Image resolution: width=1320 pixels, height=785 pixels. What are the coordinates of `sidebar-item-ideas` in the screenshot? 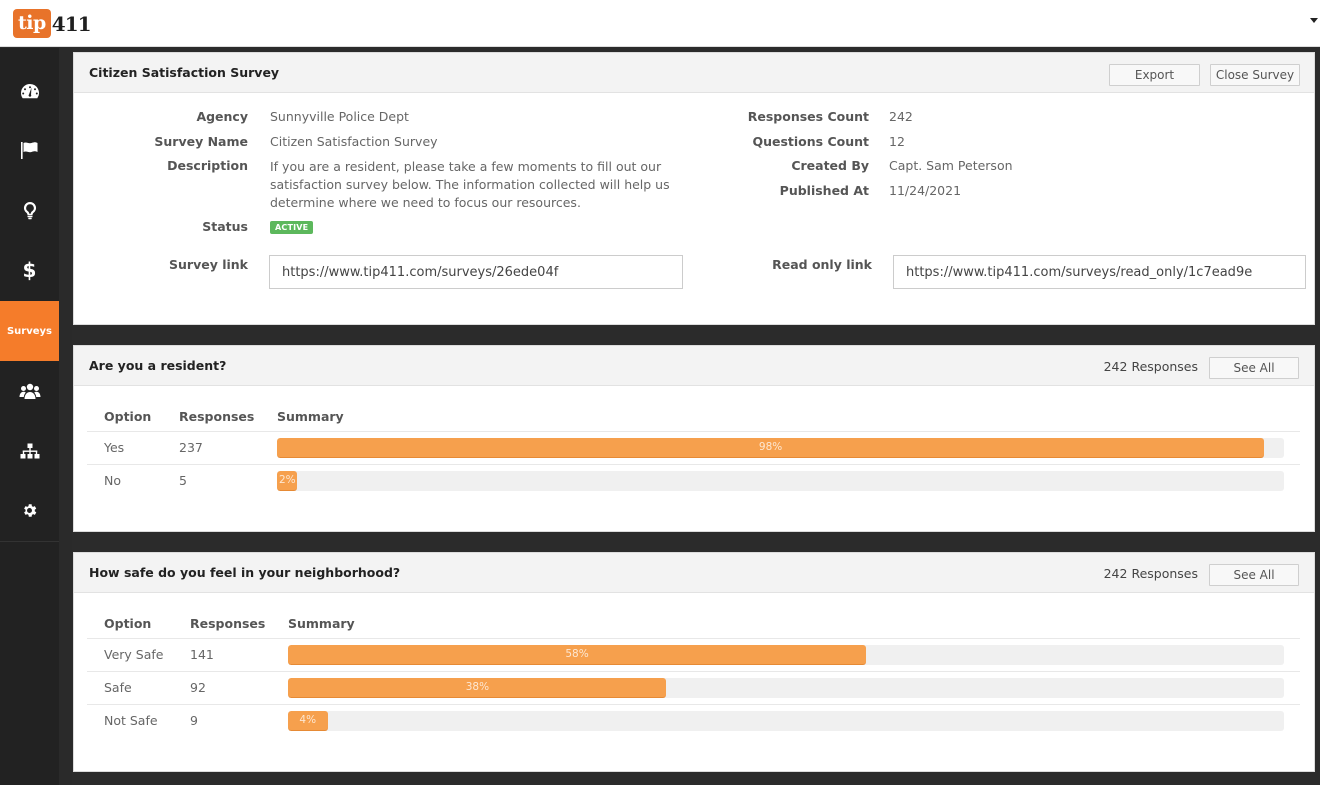 It's located at (29, 210).